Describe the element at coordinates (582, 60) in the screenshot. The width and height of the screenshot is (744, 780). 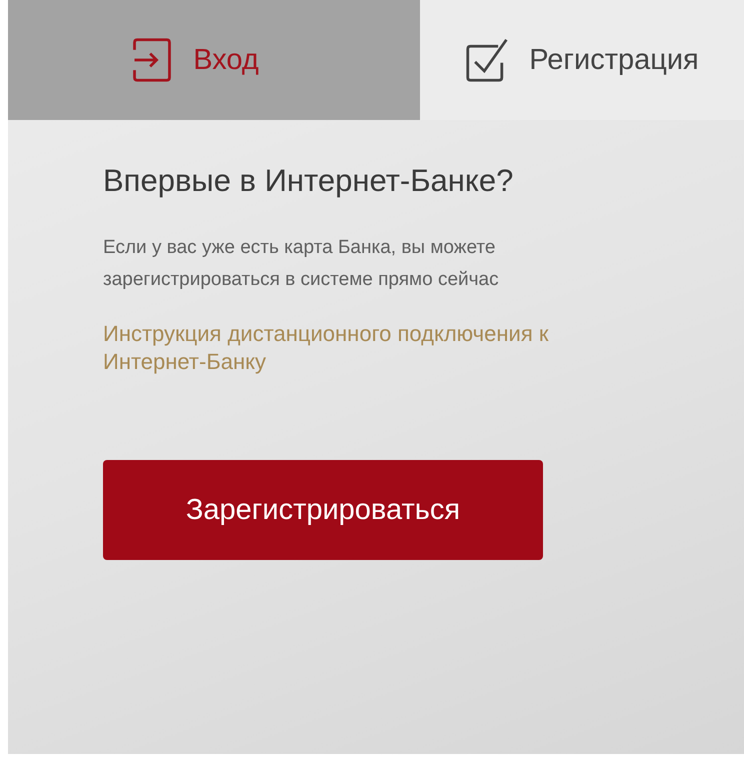
I see `tab: Регистрация` at that location.